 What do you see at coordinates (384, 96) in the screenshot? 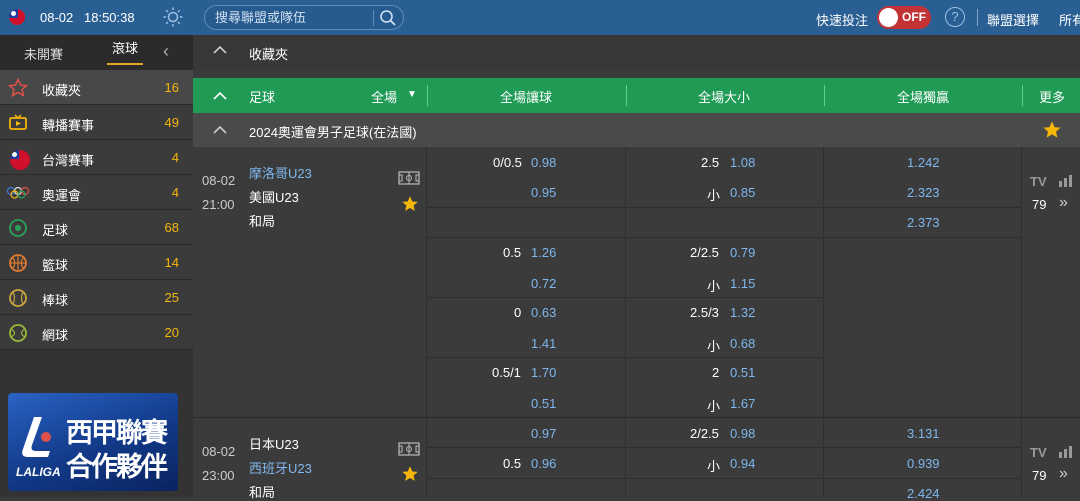
I see `period-select: 全場` at bounding box center [384, 96].